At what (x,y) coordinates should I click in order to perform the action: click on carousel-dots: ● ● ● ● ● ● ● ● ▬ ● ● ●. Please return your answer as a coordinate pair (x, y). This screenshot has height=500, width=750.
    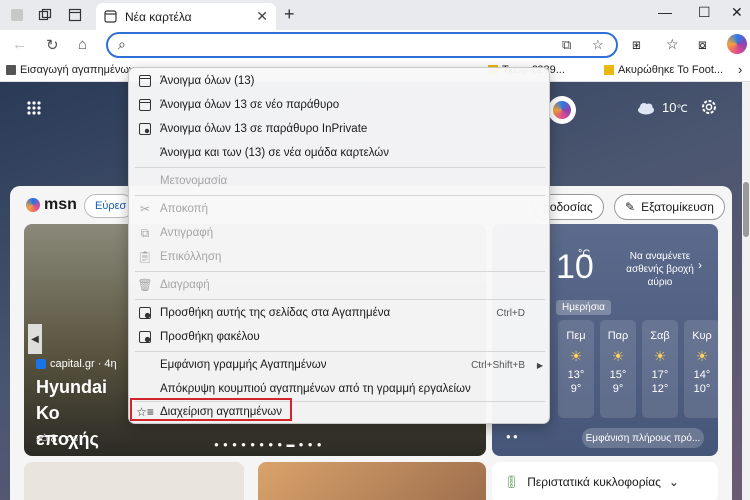
    Looking at the image, I should click on (268, 444).